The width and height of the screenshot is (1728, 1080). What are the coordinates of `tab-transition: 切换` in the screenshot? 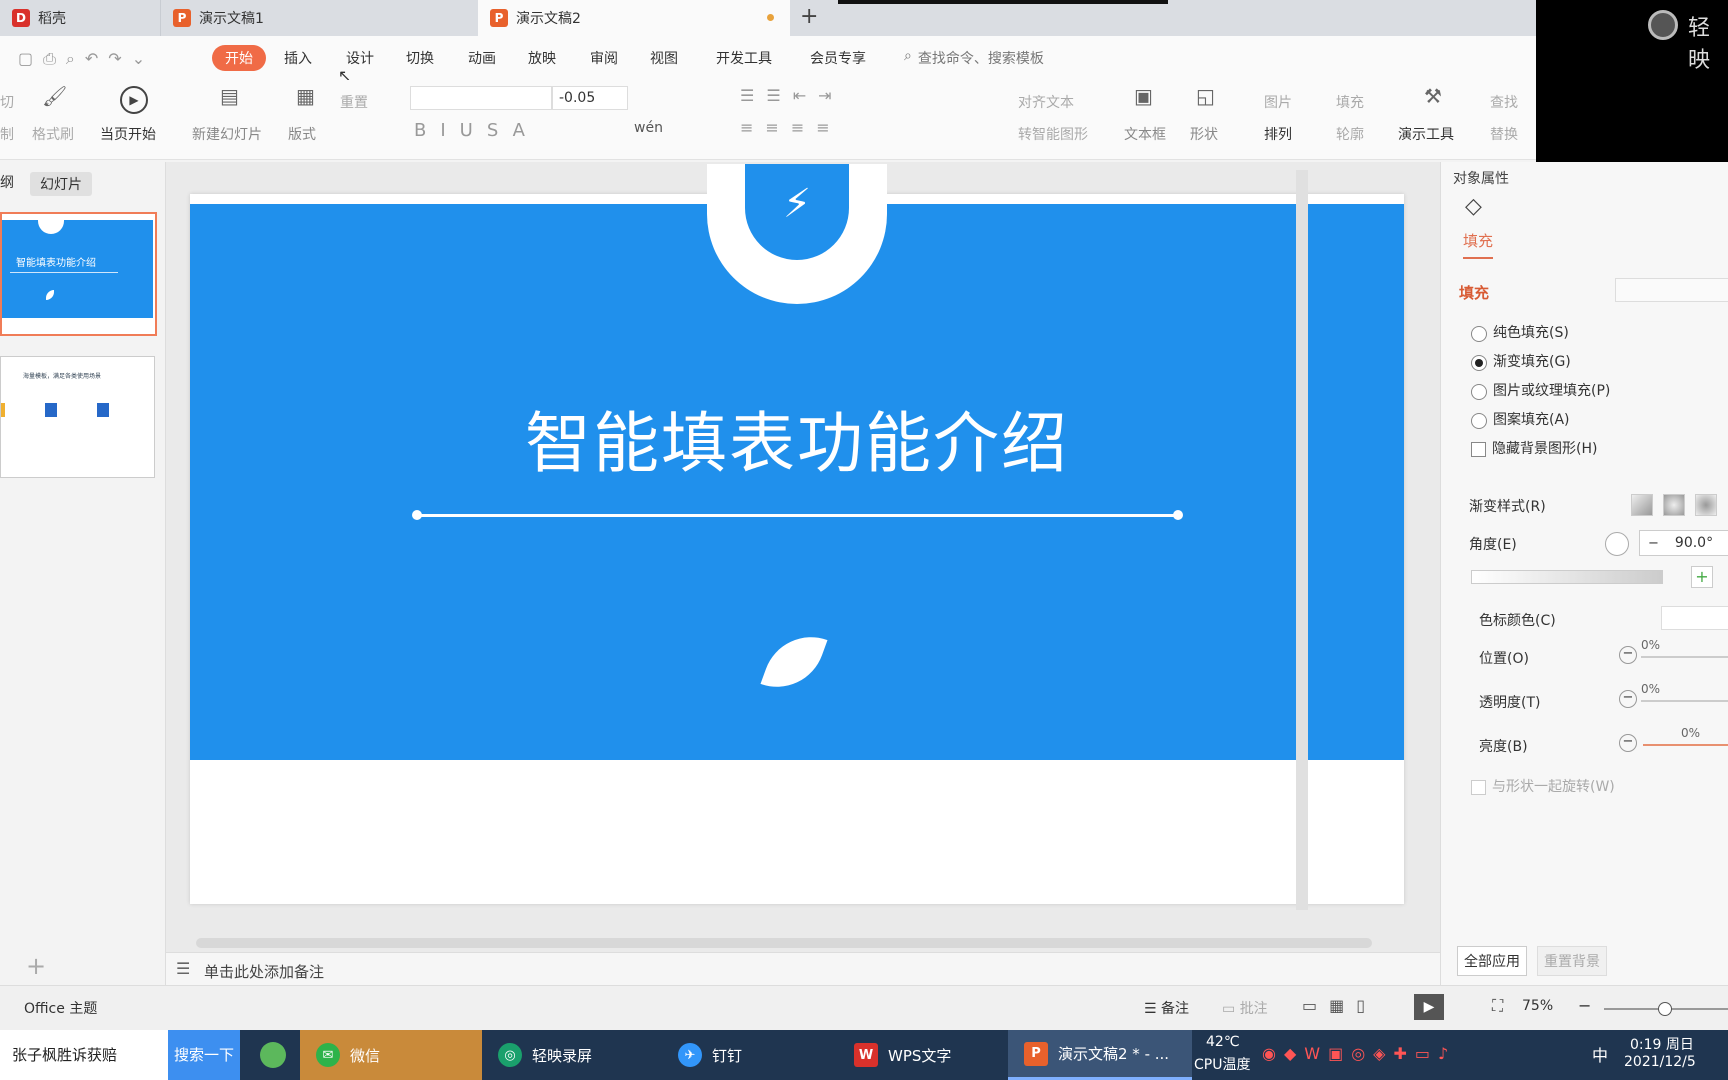 It's located at (420, 58).